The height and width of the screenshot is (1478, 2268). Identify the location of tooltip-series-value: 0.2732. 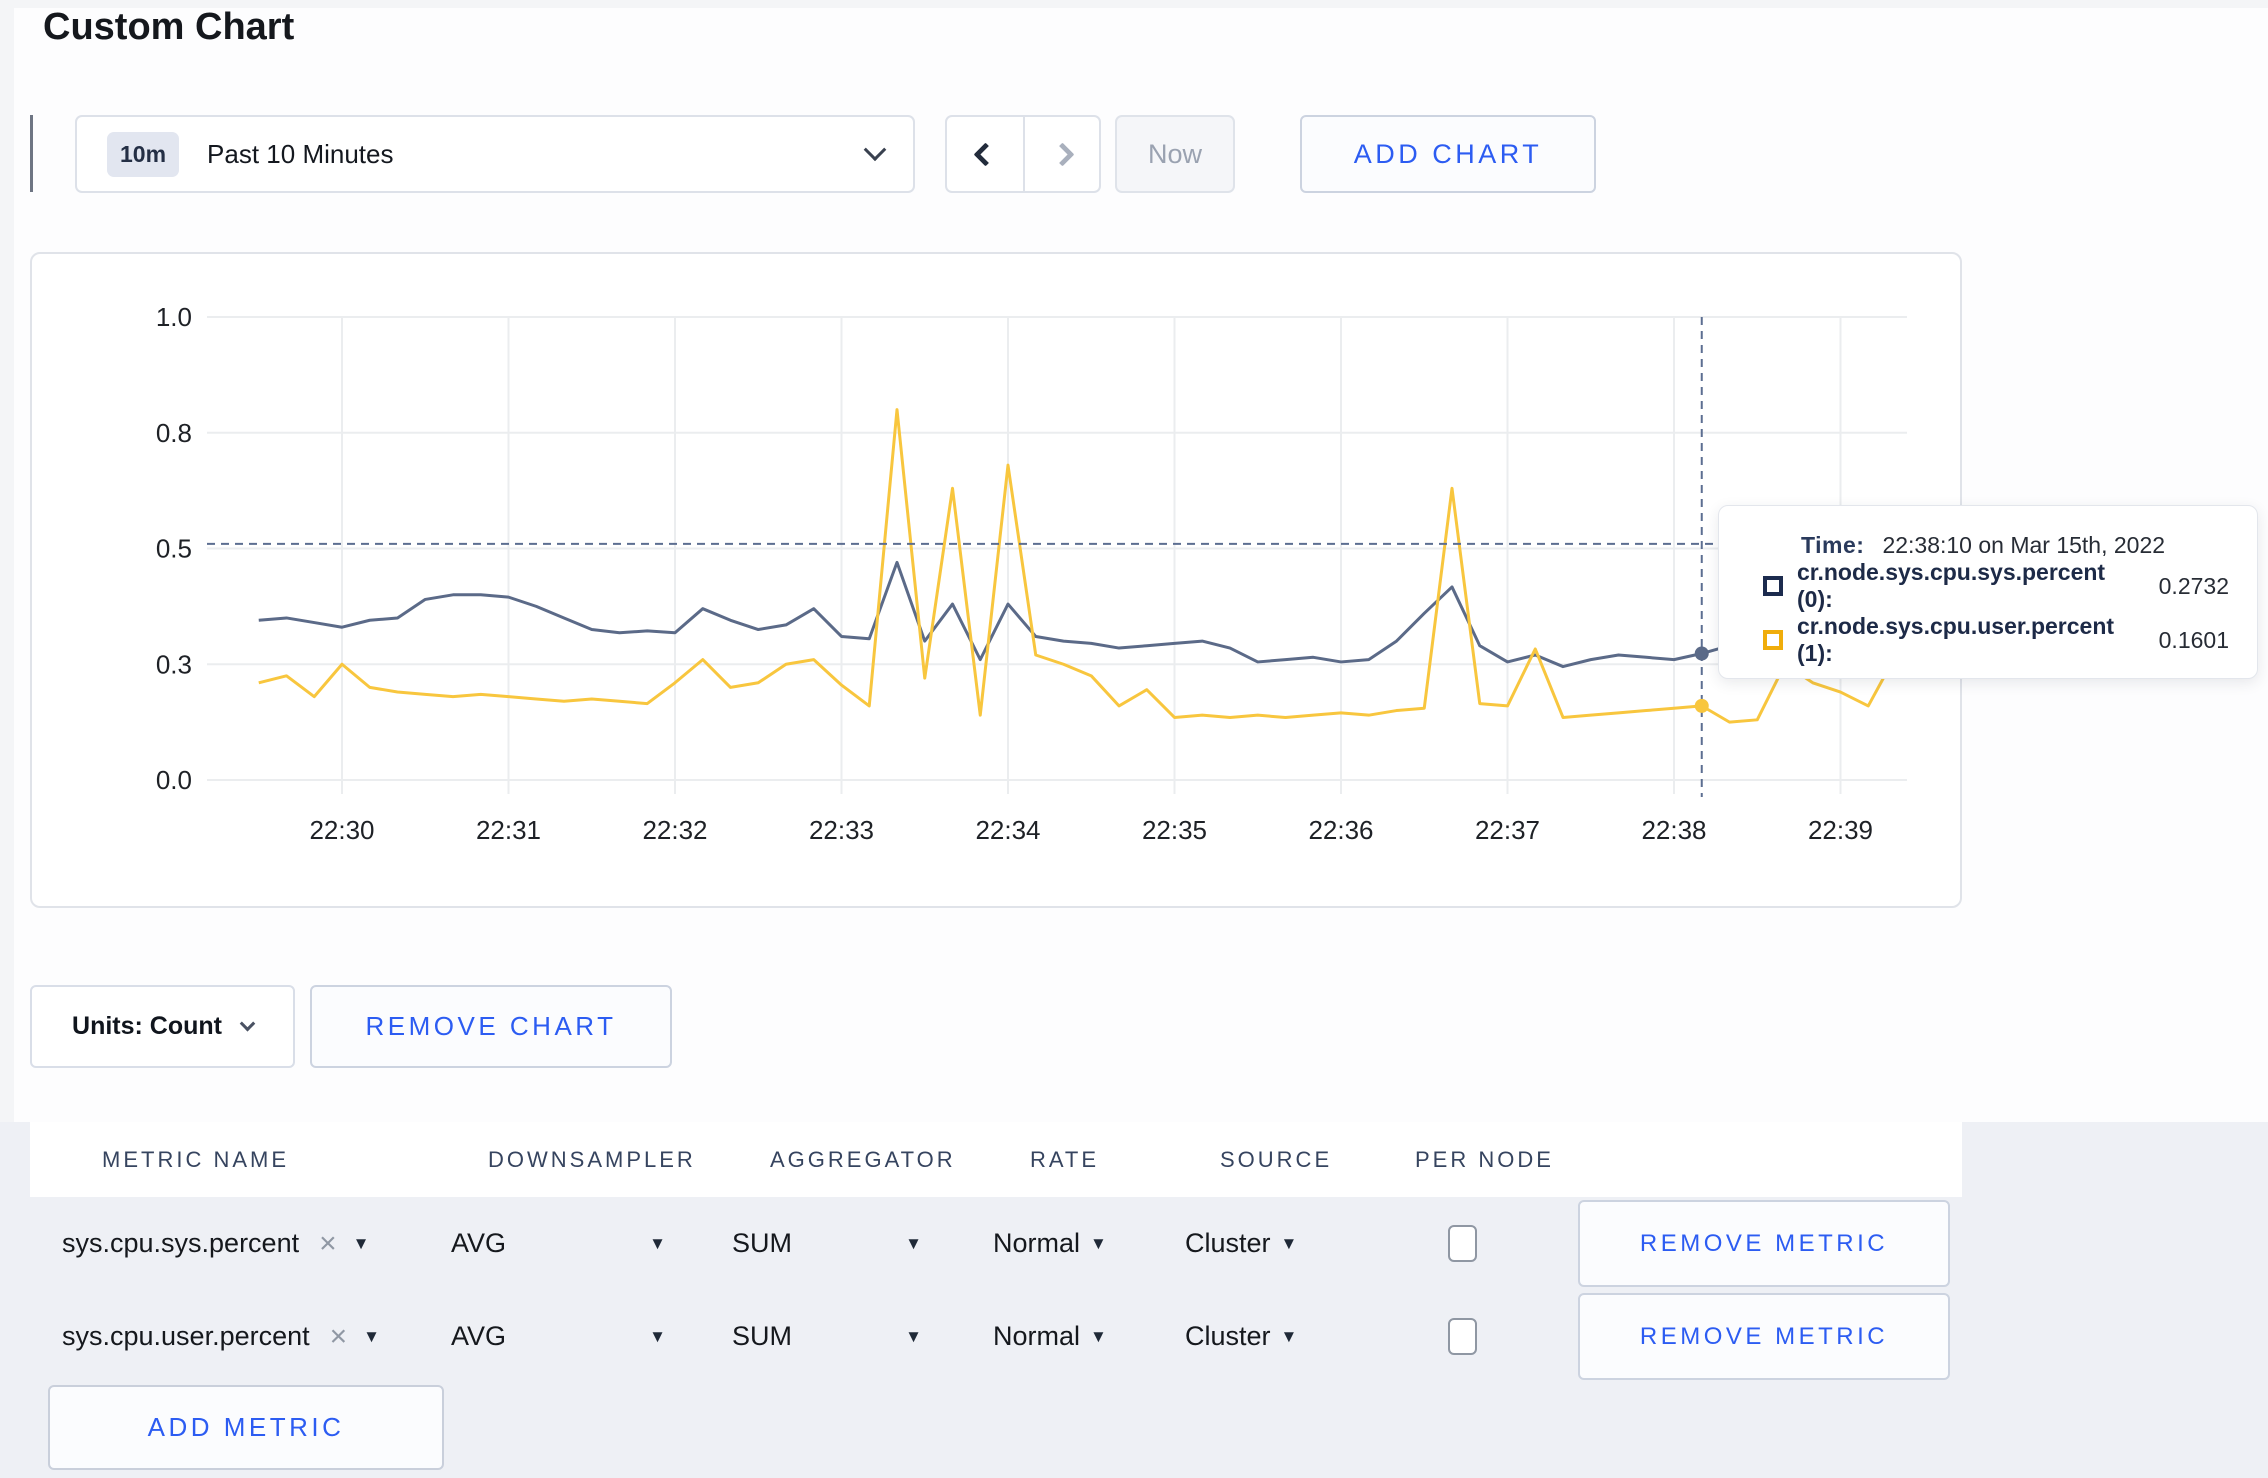
(2193, 585).